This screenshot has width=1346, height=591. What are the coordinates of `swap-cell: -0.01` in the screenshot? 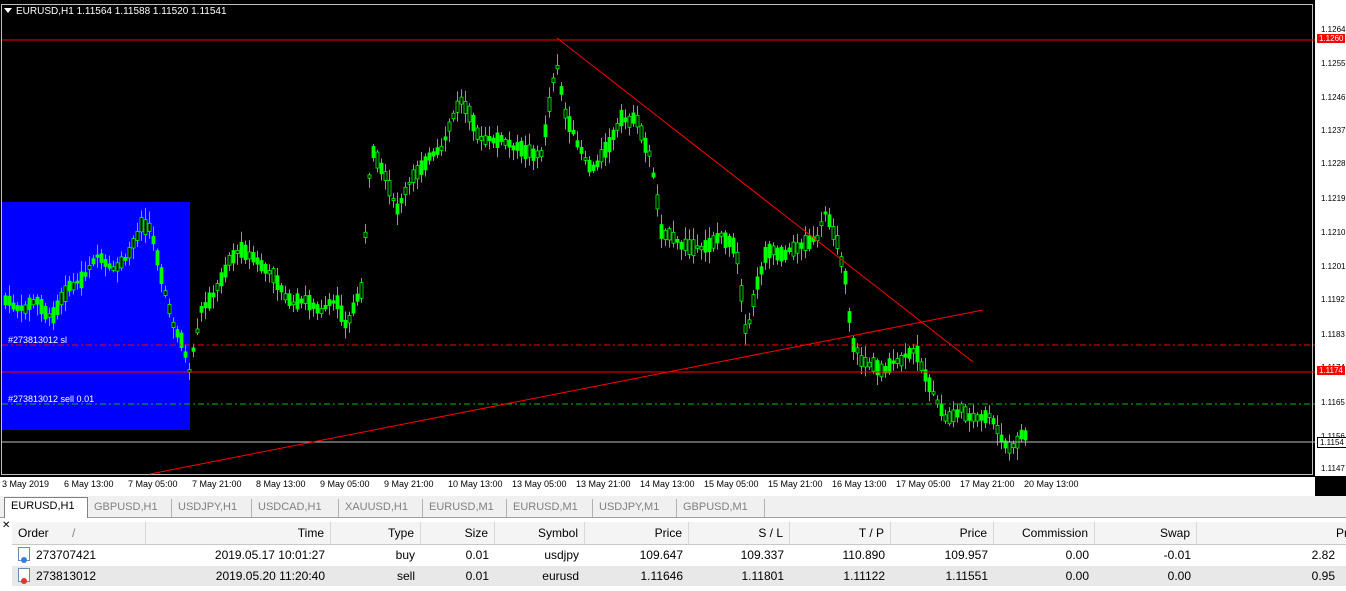 It's located at (1177, 555).